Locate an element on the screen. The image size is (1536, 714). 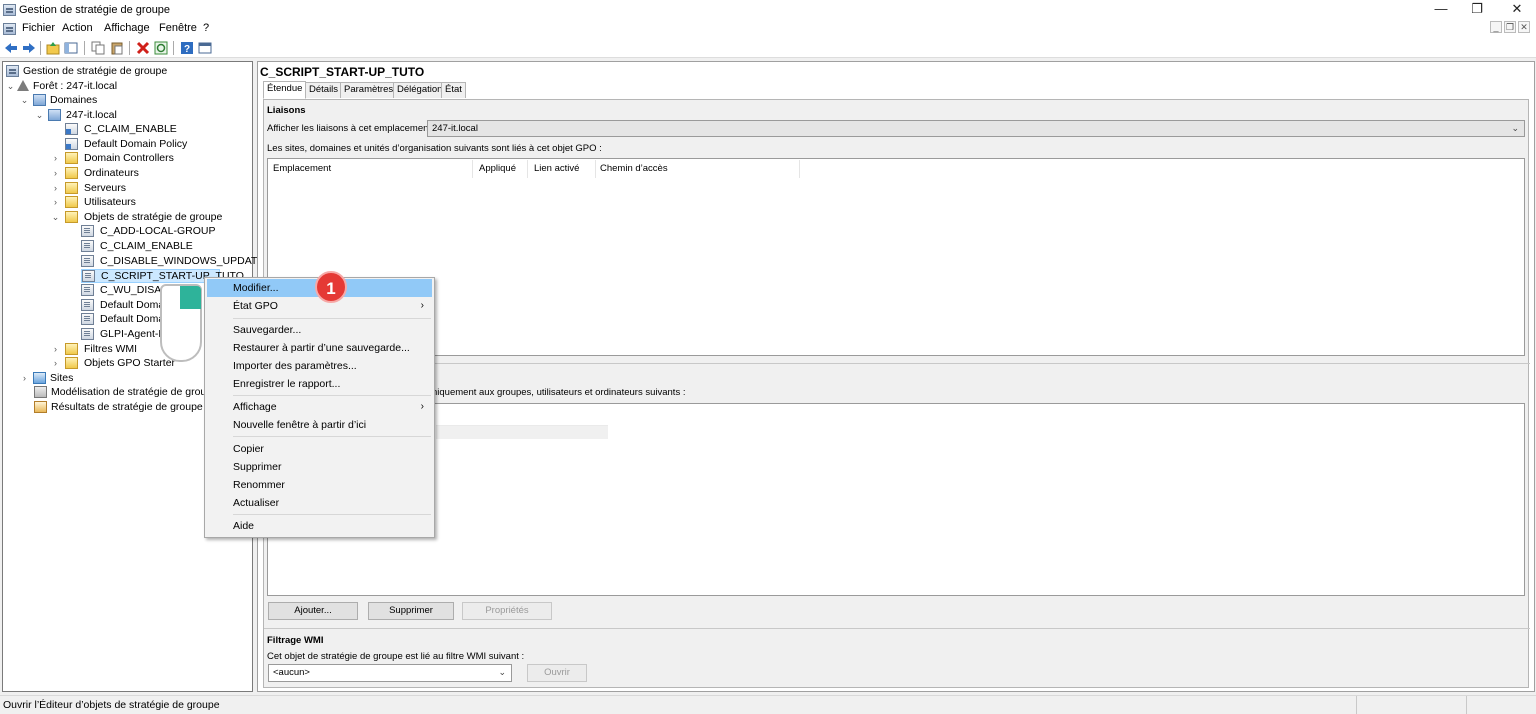
menu-fenetre: Fenêtre is located at coordinates (178, 28).